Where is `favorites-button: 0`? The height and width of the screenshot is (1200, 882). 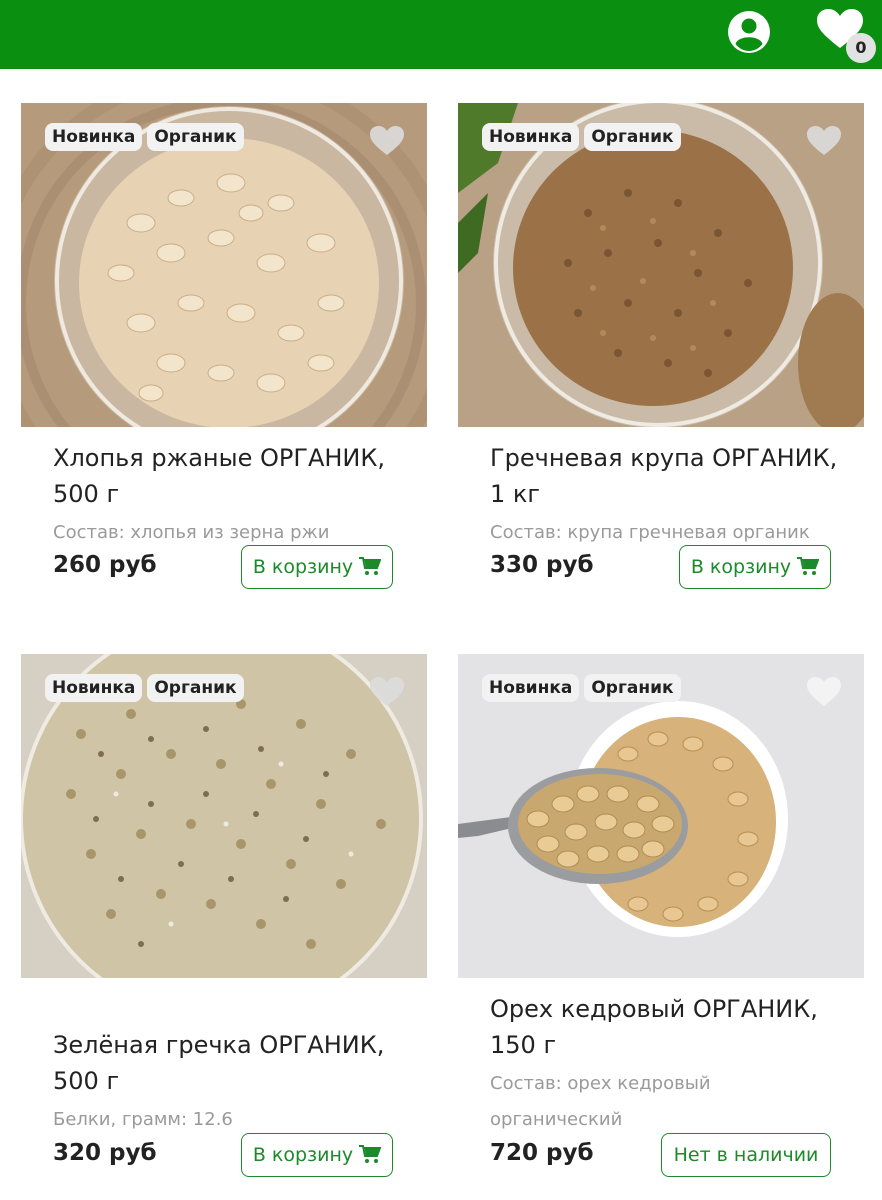
favorites-button: 0 is located at coordinates (846, 36).